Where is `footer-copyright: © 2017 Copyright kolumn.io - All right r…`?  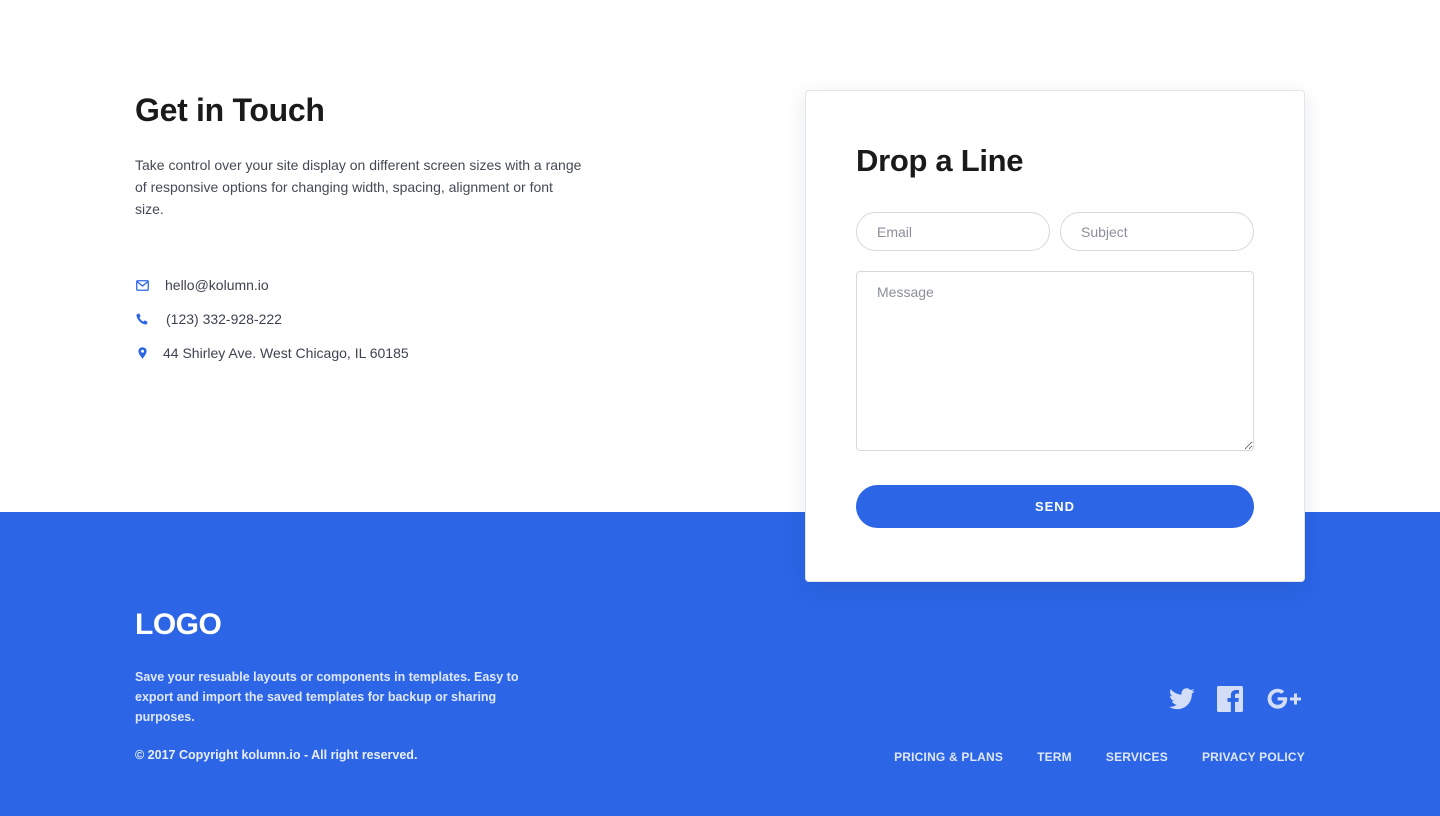
footer-copyright: © 2017 Copyright kolumn.io - All right r… is located at coordinates (276, 755).